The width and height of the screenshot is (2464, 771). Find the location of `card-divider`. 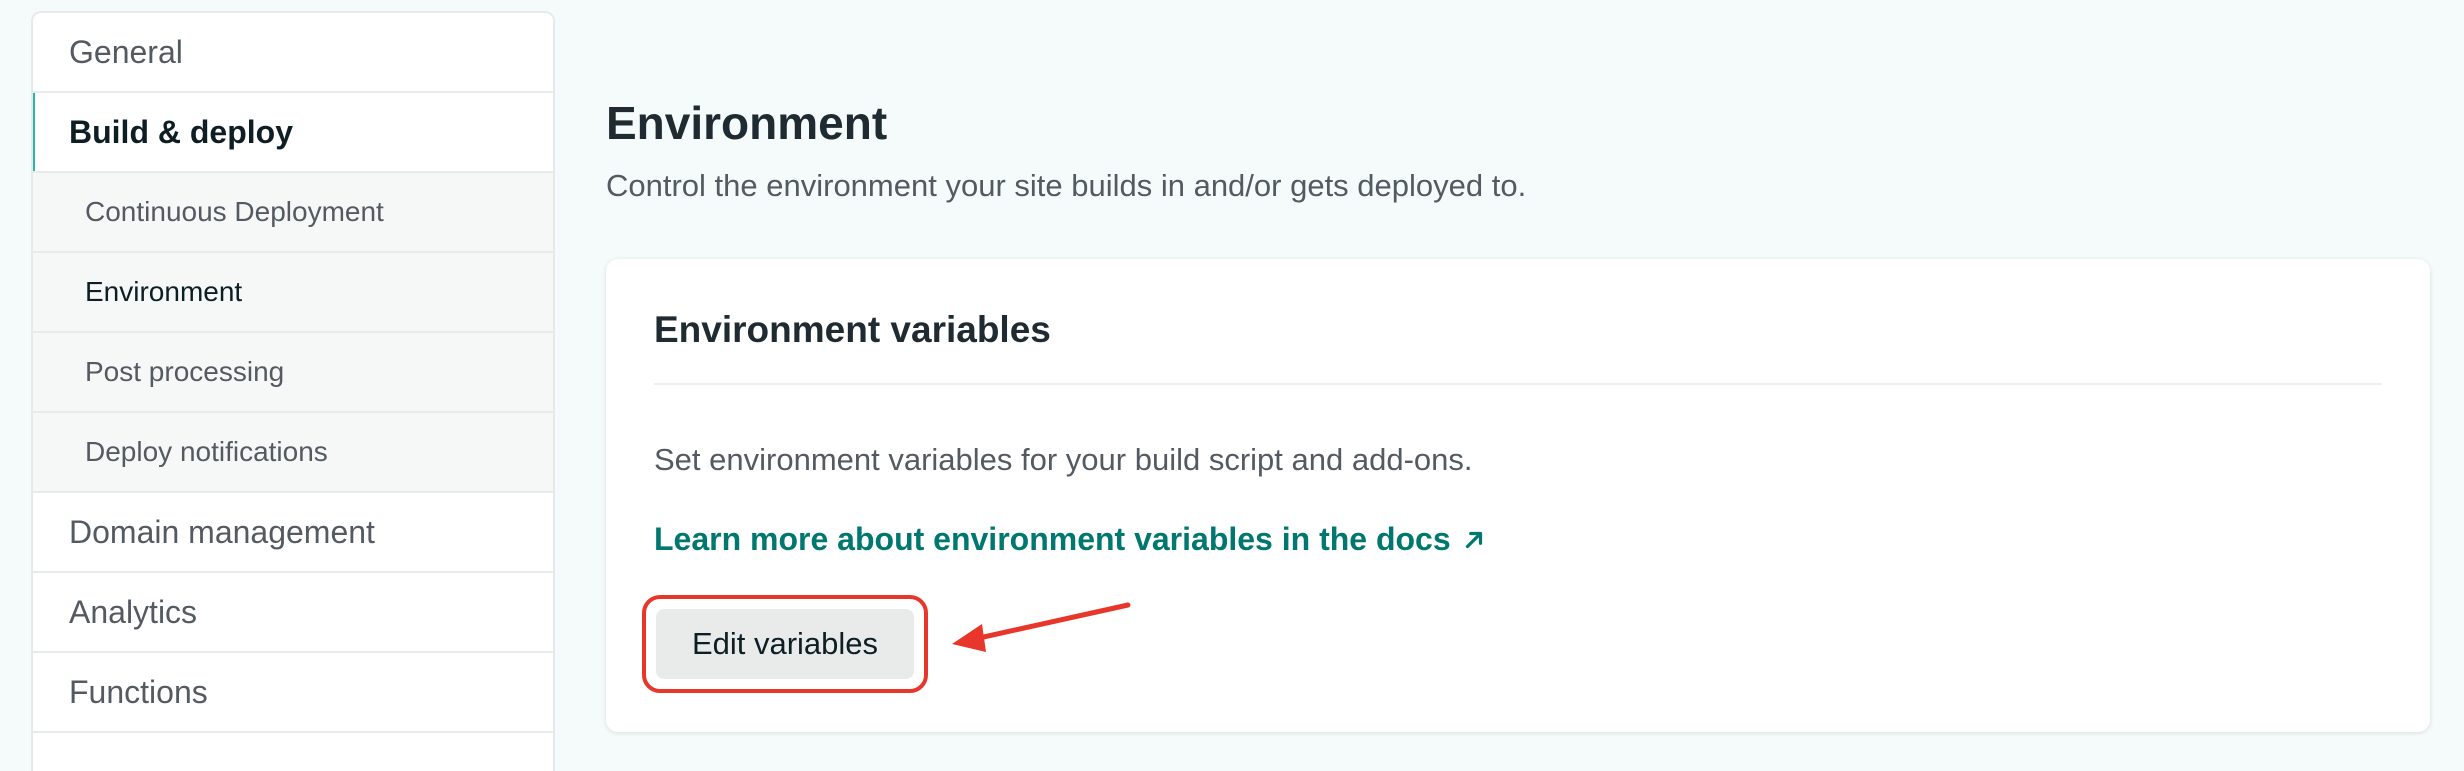

card-divider is located at coordinates (1518, 384).